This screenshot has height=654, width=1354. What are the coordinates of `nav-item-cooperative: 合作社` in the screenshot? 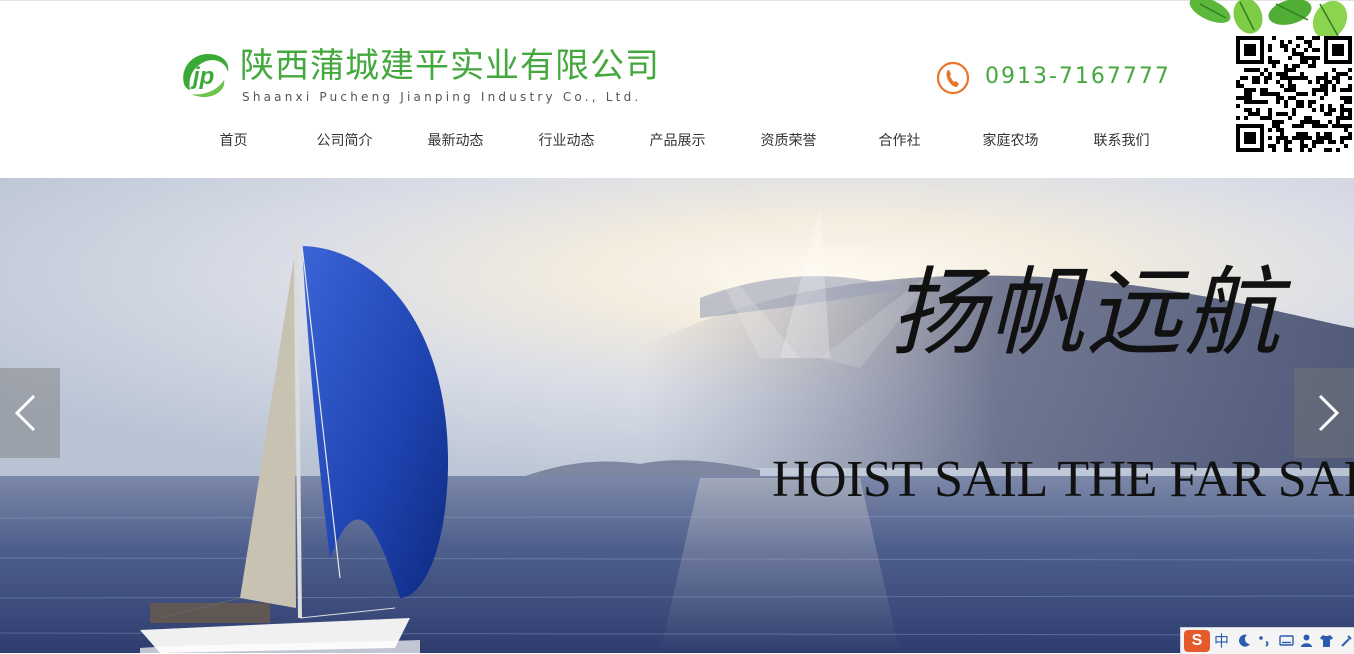 It's located at (899, 141).